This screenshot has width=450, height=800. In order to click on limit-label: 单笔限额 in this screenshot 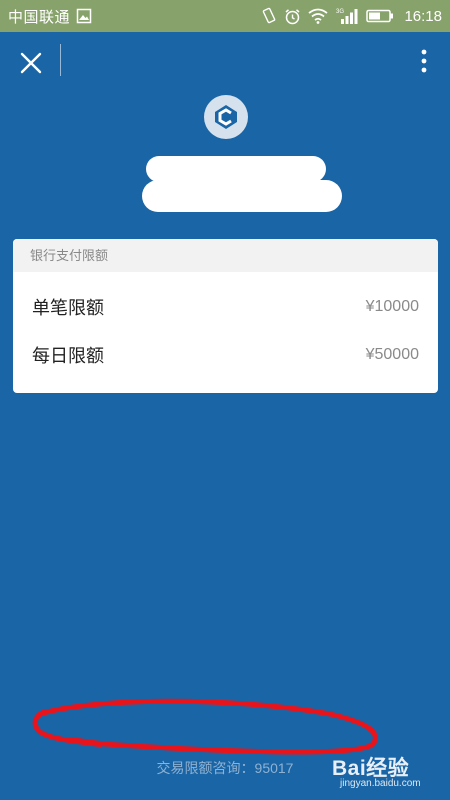, I will do `click(68, 308)`.